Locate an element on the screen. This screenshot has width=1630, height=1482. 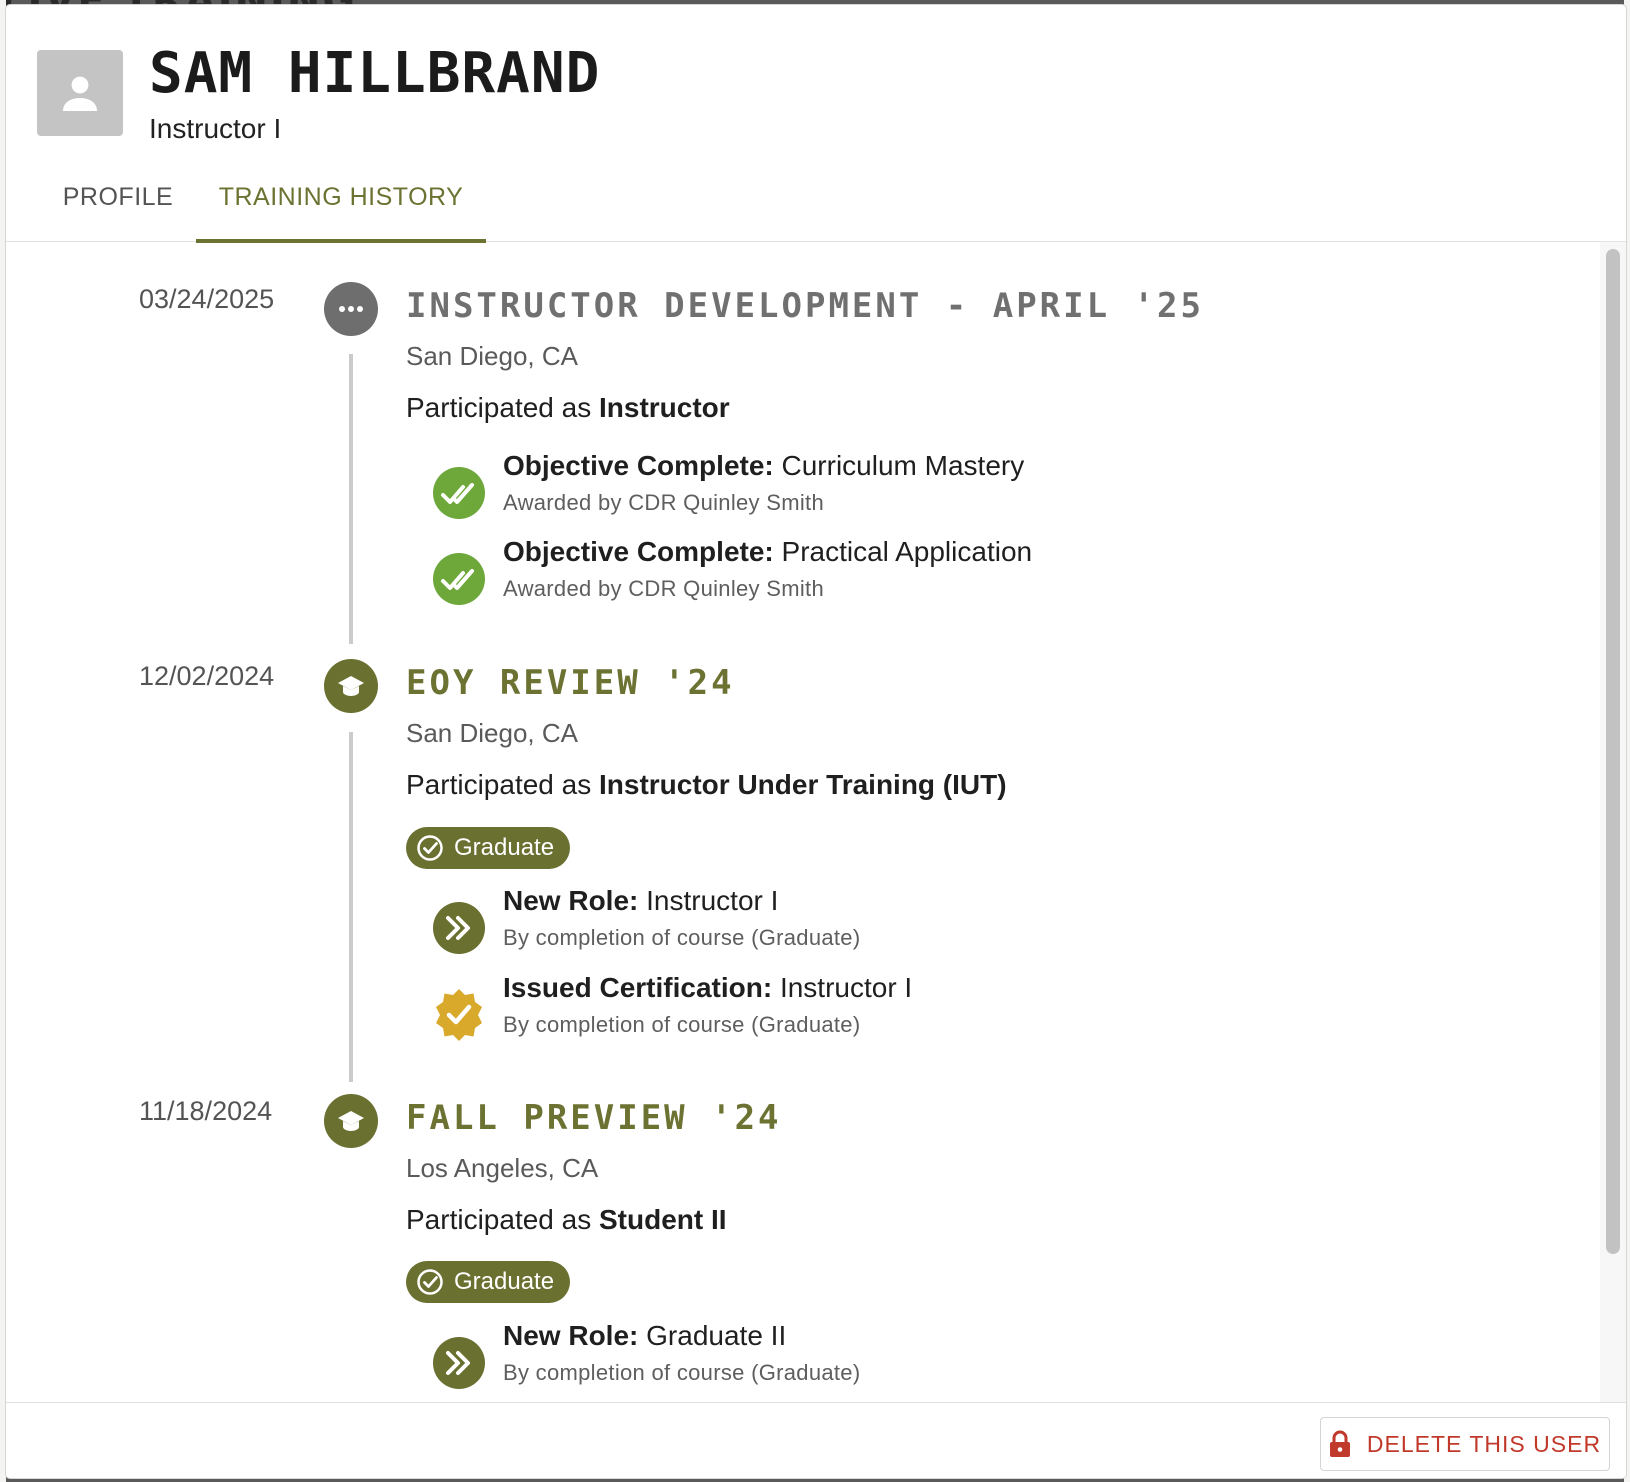
user-role: Instructor I is located at coordinates (215, 128).